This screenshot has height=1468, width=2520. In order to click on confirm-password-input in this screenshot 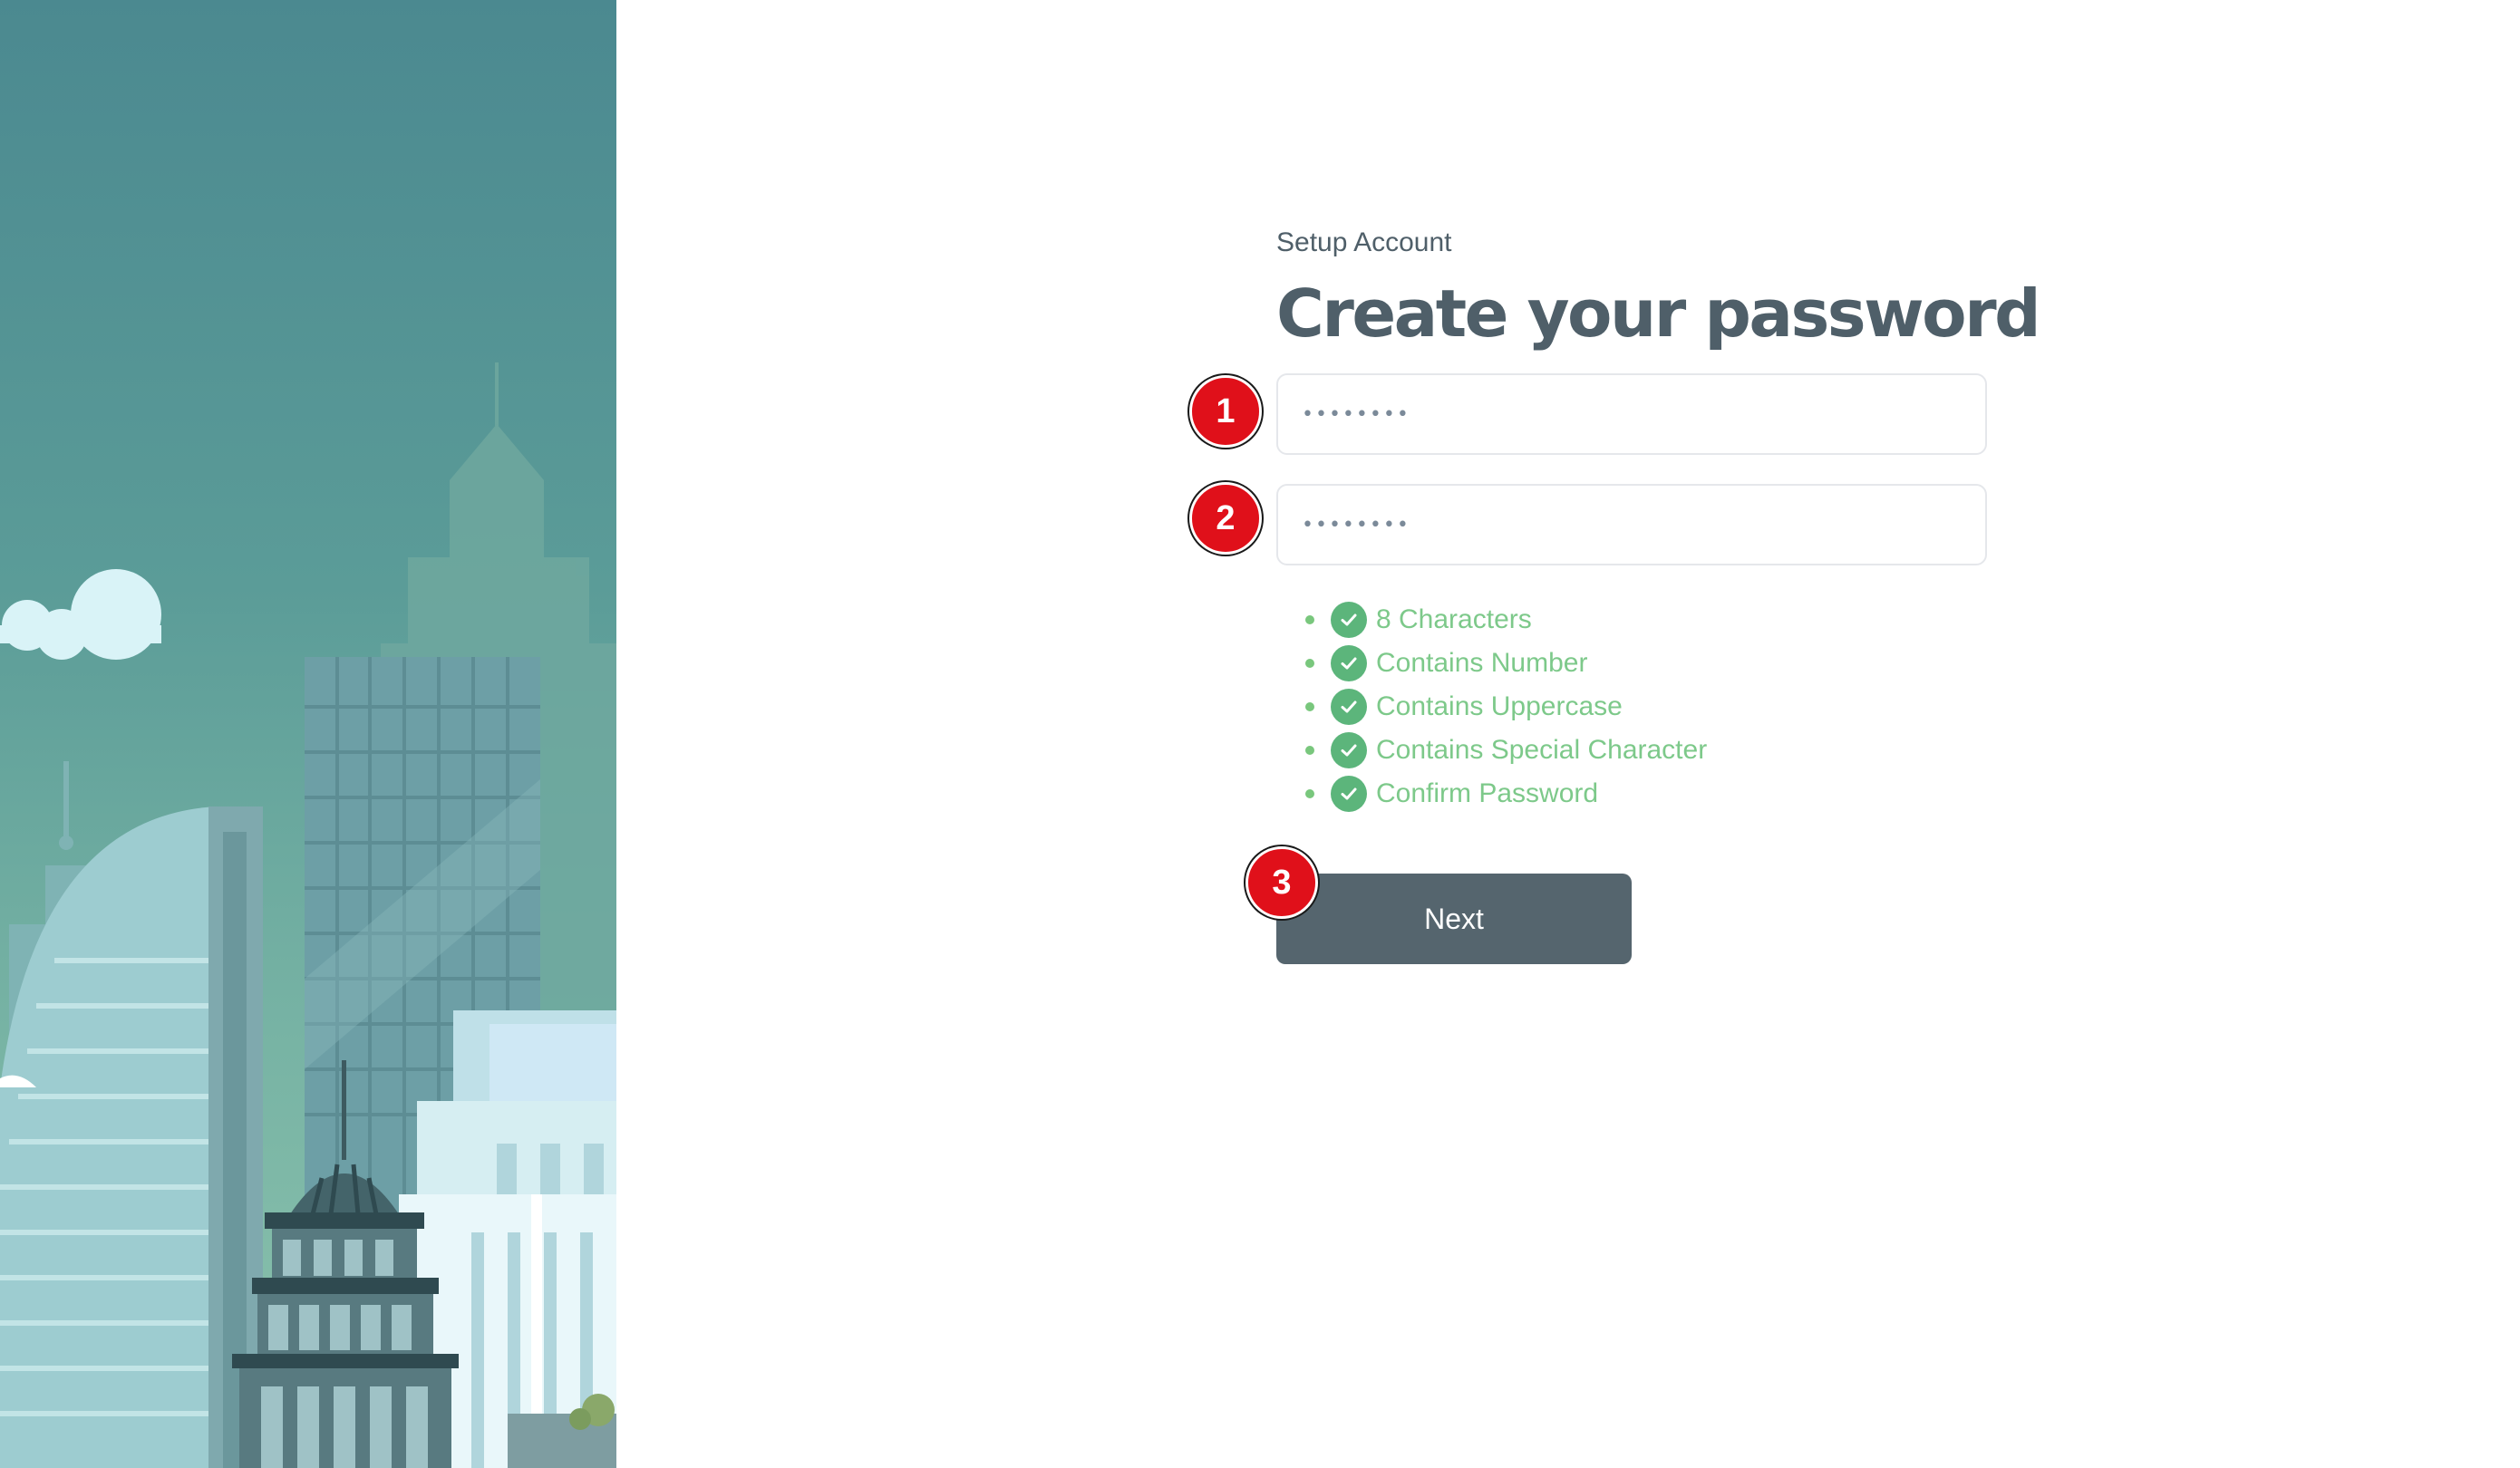, I will do `click(1632, 524)`.